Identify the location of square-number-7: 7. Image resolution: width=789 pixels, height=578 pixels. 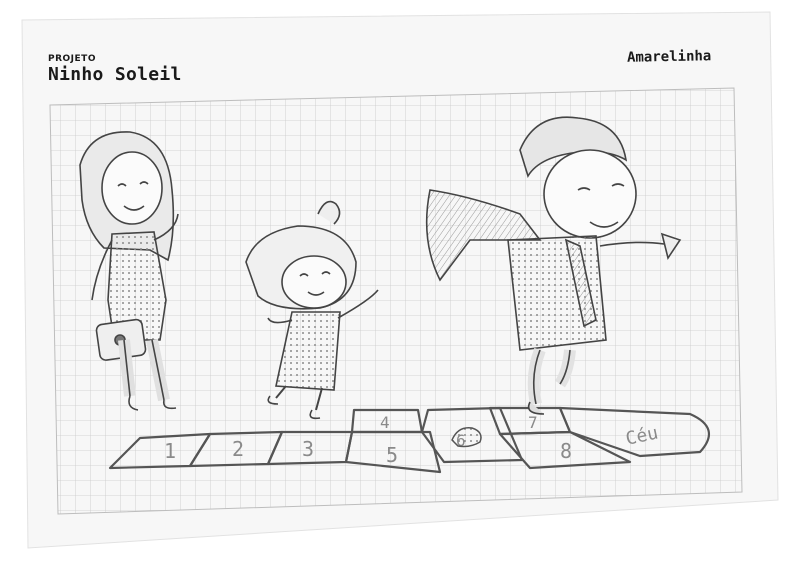
(533, 422).